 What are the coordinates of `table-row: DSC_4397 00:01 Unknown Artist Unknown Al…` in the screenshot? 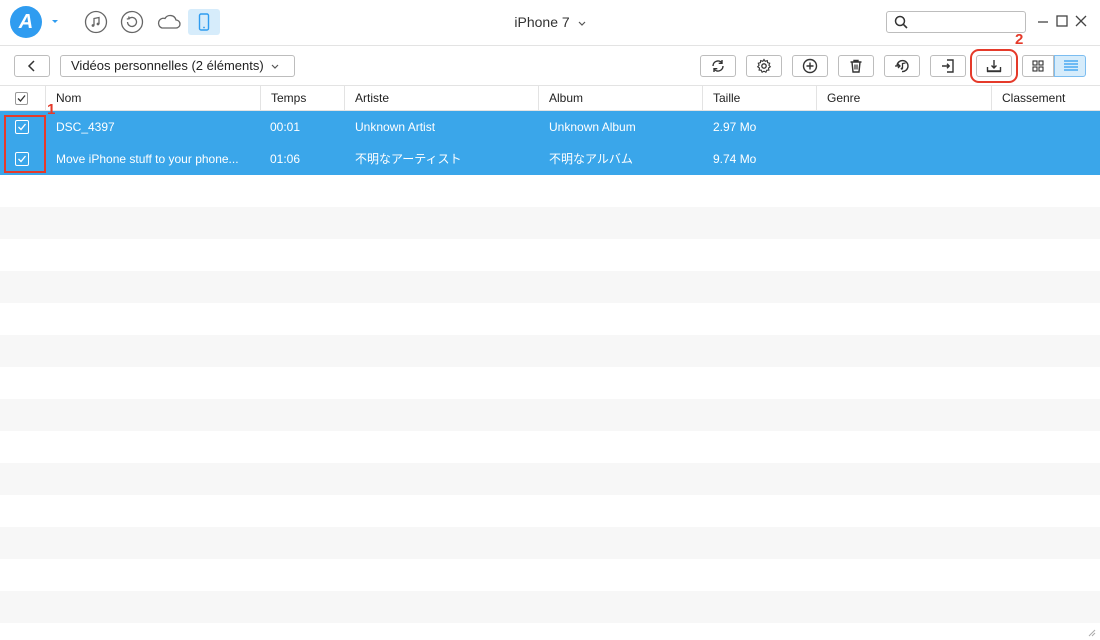 It's located at (550, 127).